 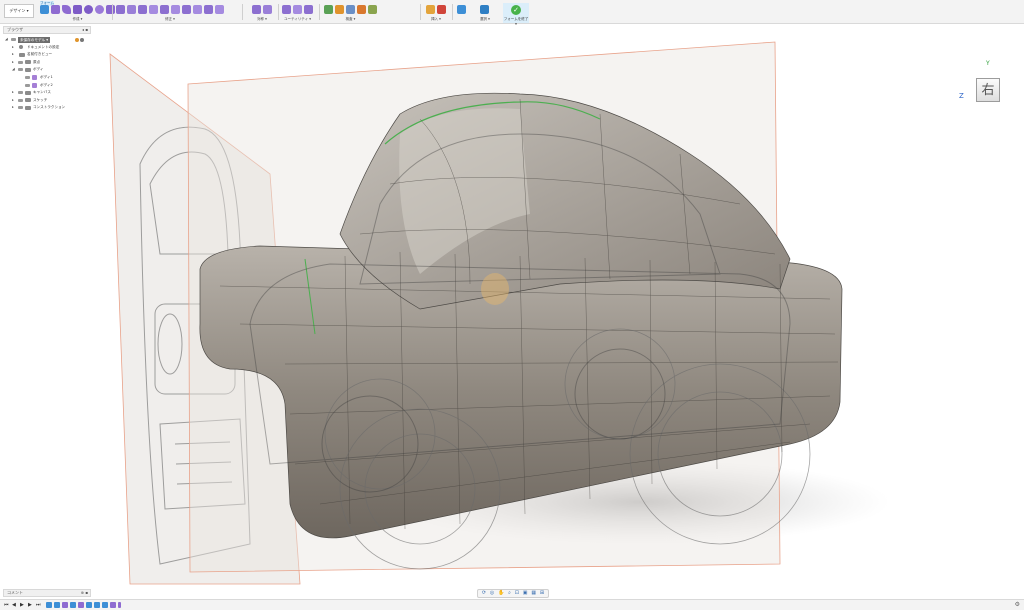 What do you see at coordinates (509, 593) in the screenshot?
I see `zoom-icon: ⌕` at bounding box center [509, 593].